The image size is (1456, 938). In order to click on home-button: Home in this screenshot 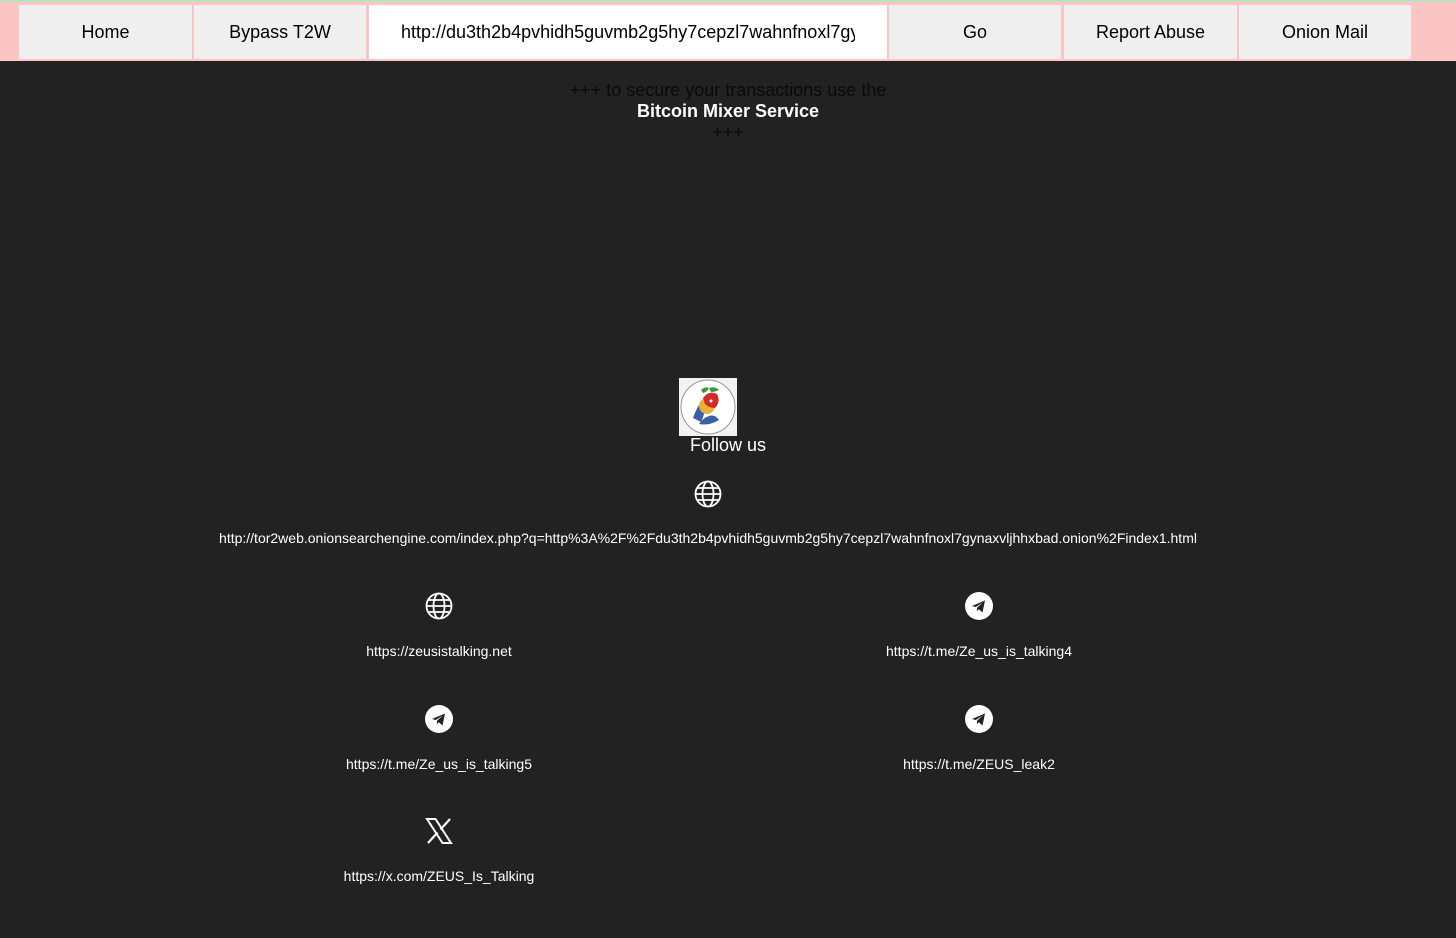, I will do `click(105, 32)`.